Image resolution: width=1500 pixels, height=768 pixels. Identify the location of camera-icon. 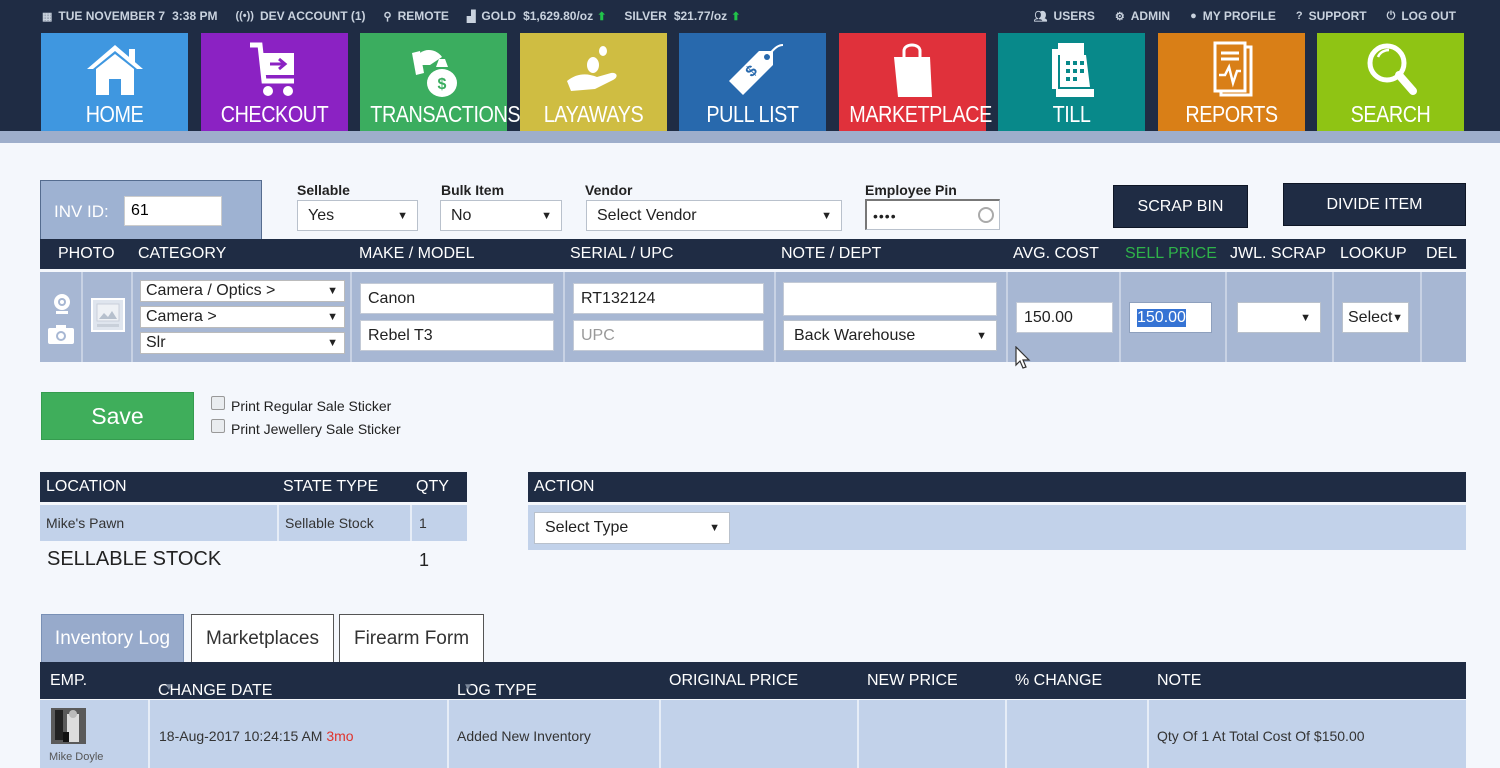
(61, 334).